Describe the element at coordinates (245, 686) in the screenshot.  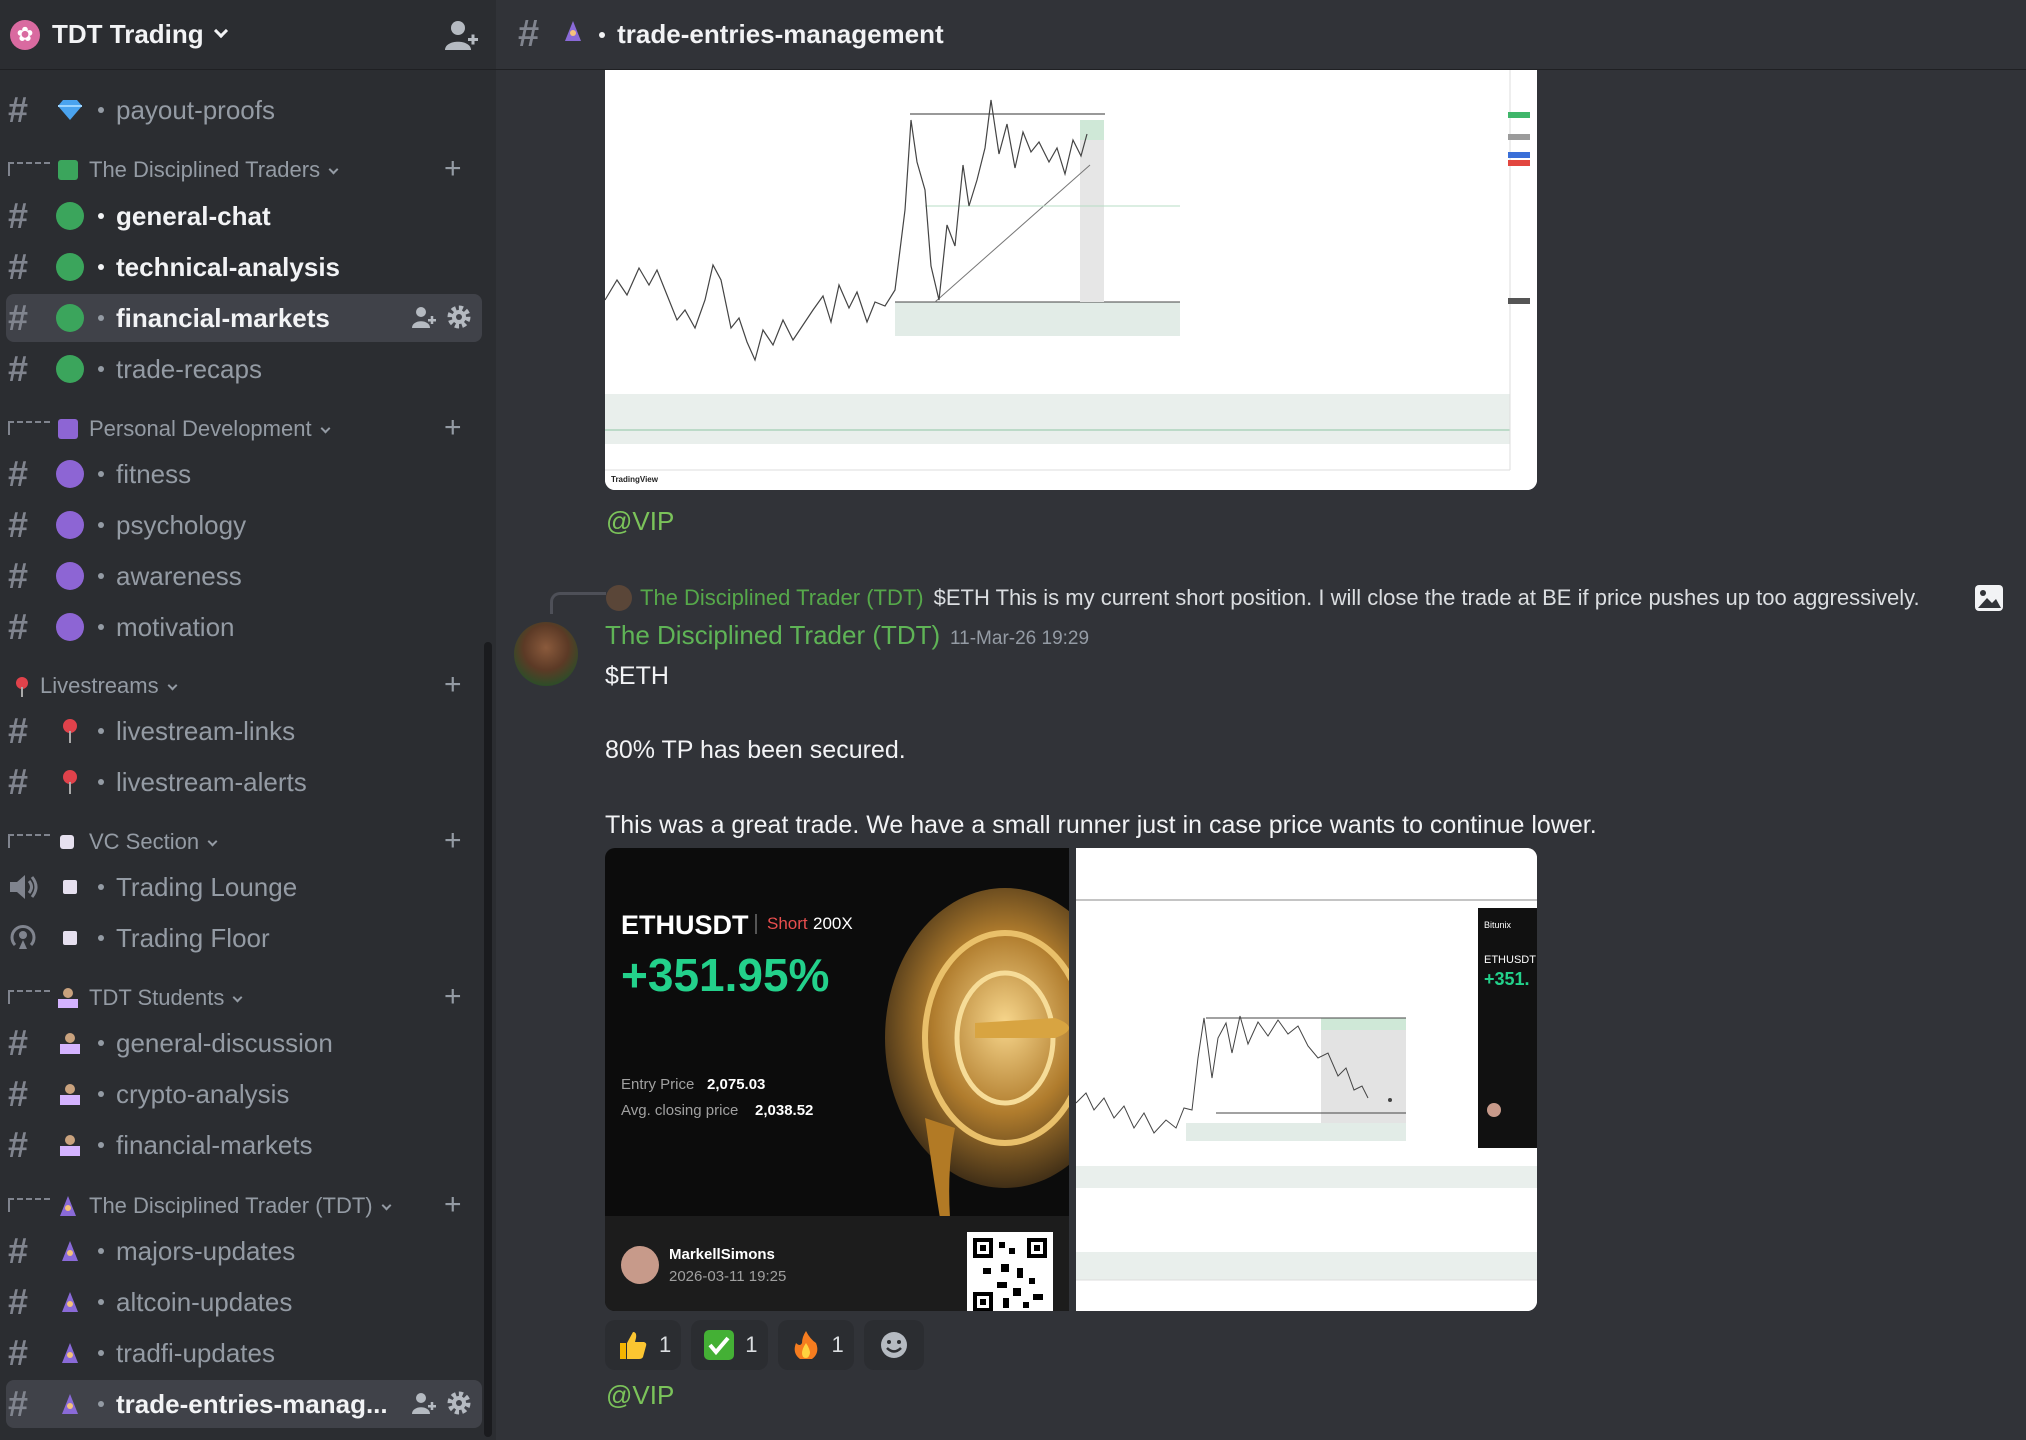
I see `category-livestreams: Livestreams +` at that location.